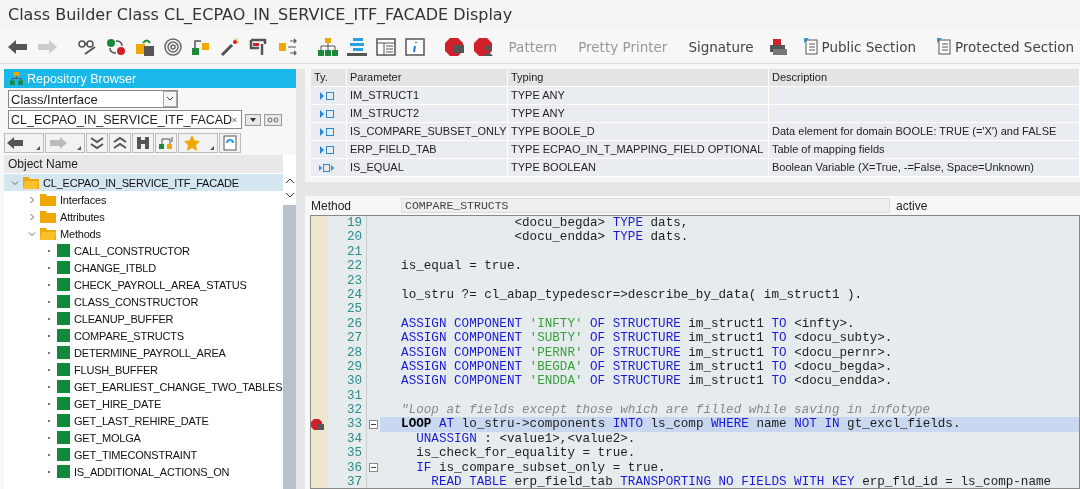  What do you see at coordinates (1005, 46) in the screenshot?
I see `toolbar-button: Protected Section` at bounding box center [1005, 46].